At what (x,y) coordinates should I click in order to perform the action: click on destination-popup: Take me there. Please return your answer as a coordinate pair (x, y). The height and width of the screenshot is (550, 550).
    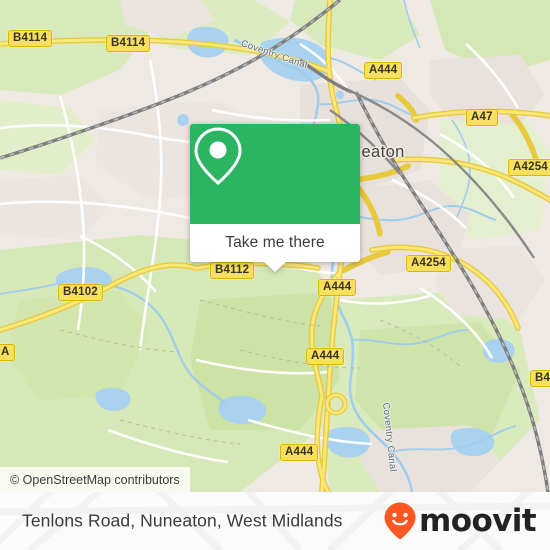
    Looking at the image, I should click on (275, 198).